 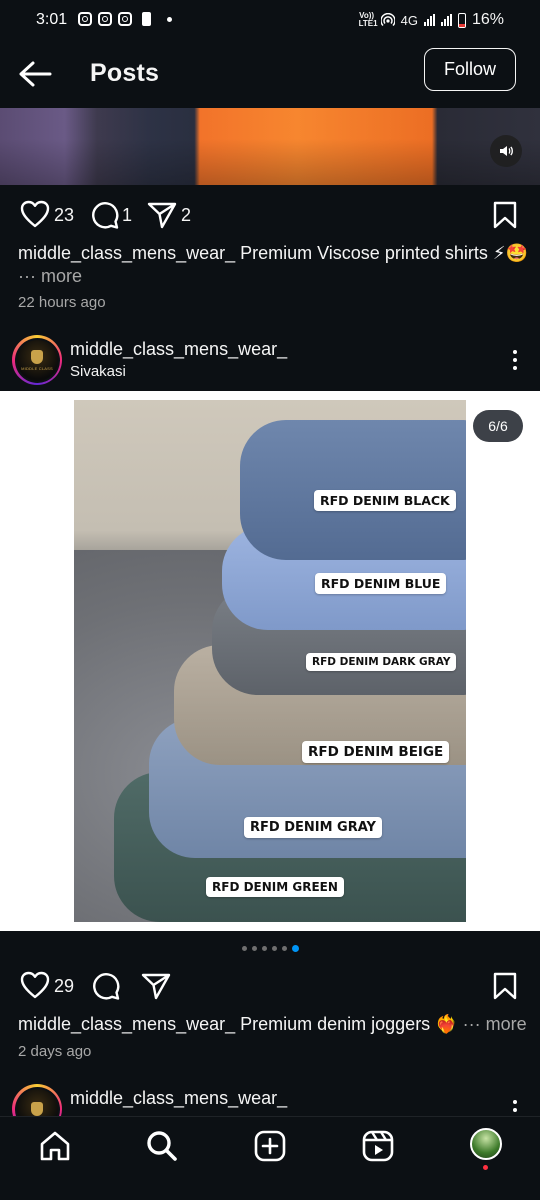 I want to click on post-timestamp: 22 hours ago, so click(x=62, y=302).